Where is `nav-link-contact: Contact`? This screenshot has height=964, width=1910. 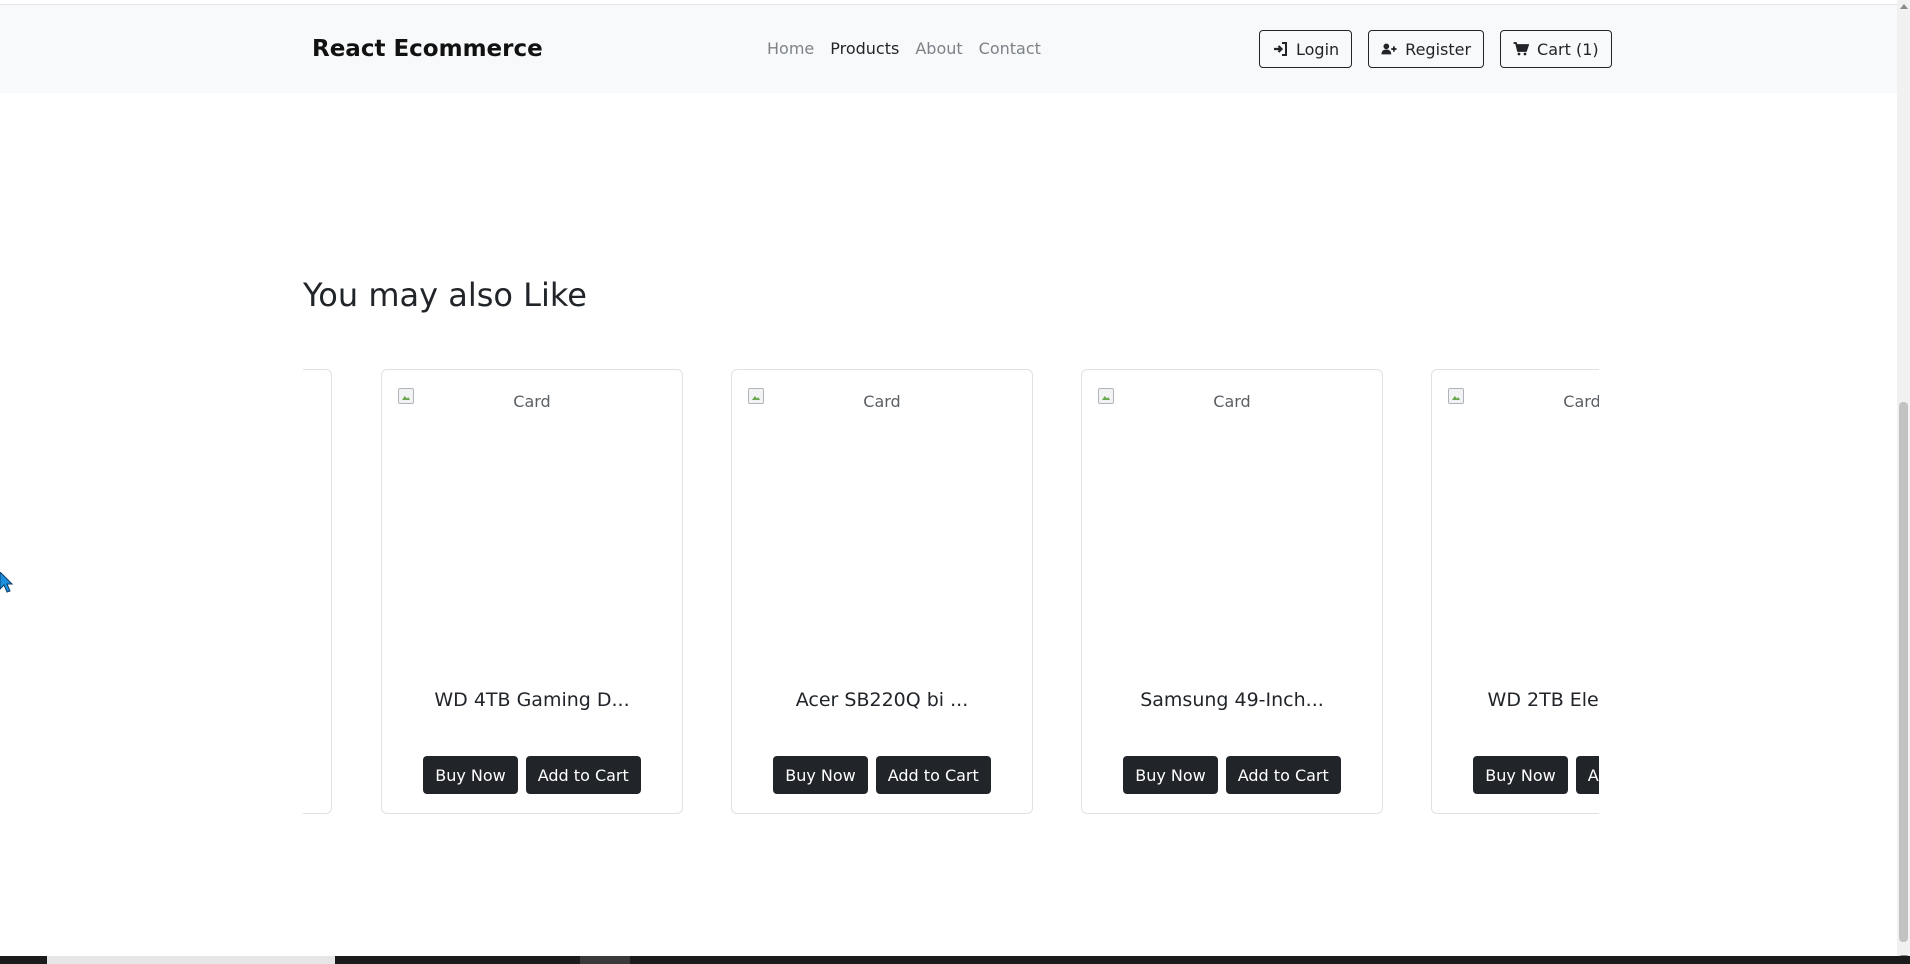
nav-link-contact: Contact is located at coordinates (1010, 48).